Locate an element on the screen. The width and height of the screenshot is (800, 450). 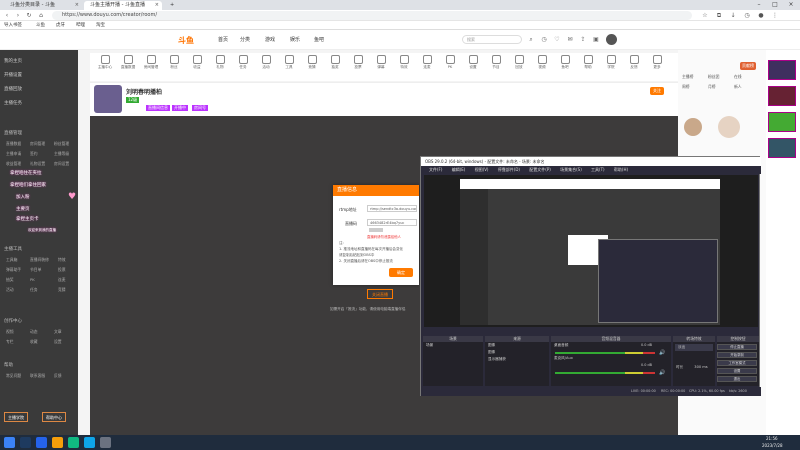
sidebar-link: 联系客服 is located at coordinates (37, 376).